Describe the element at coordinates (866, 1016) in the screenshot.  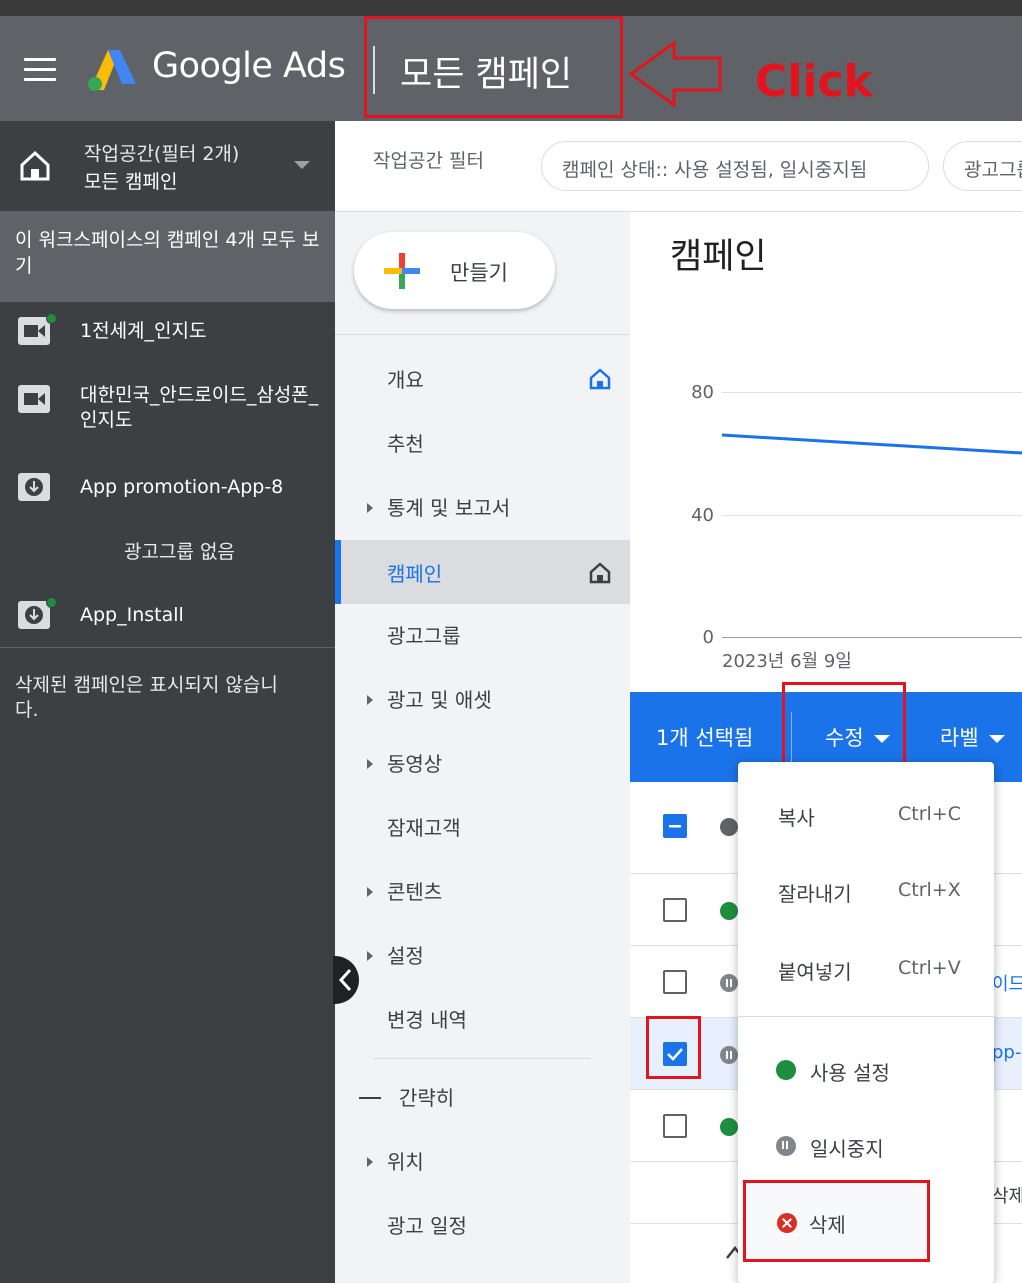
I see `menu-divider` at that location.